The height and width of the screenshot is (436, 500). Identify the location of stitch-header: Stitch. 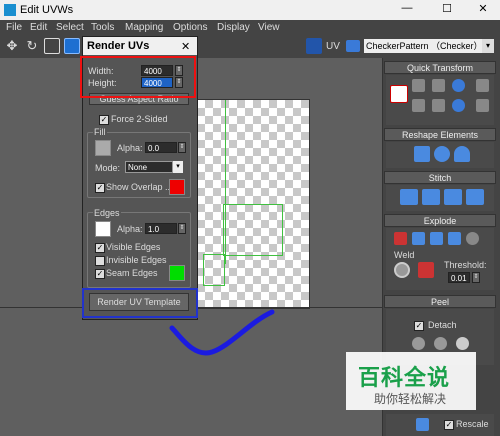
(440, 177).